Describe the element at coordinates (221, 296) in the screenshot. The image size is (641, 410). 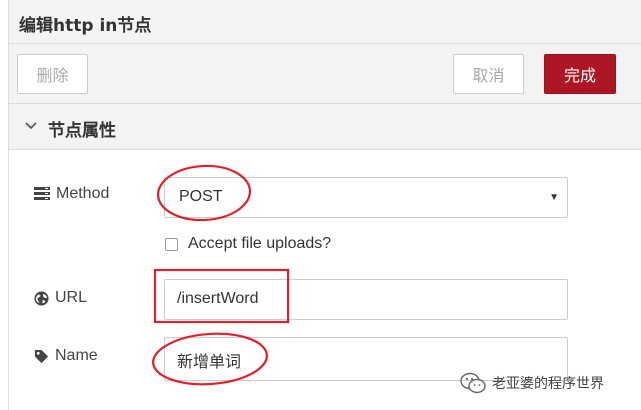
I see `url-annotation-box` at that location.